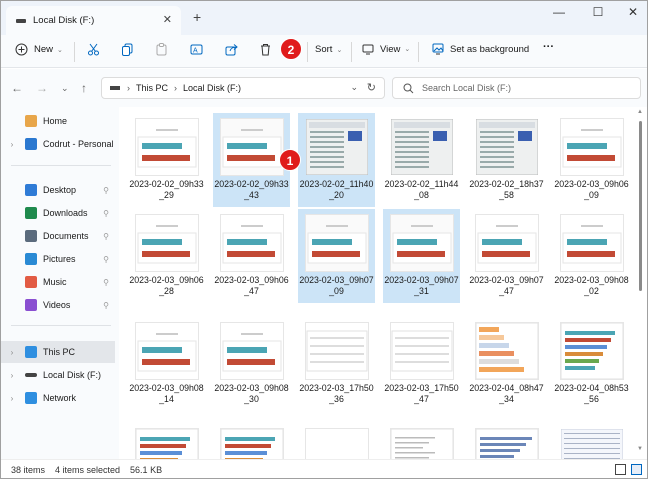  What do you see at coordinates (598, 12) in the screenshot?
I see `maximize-button: ☐` at bounding box center [598, 12].